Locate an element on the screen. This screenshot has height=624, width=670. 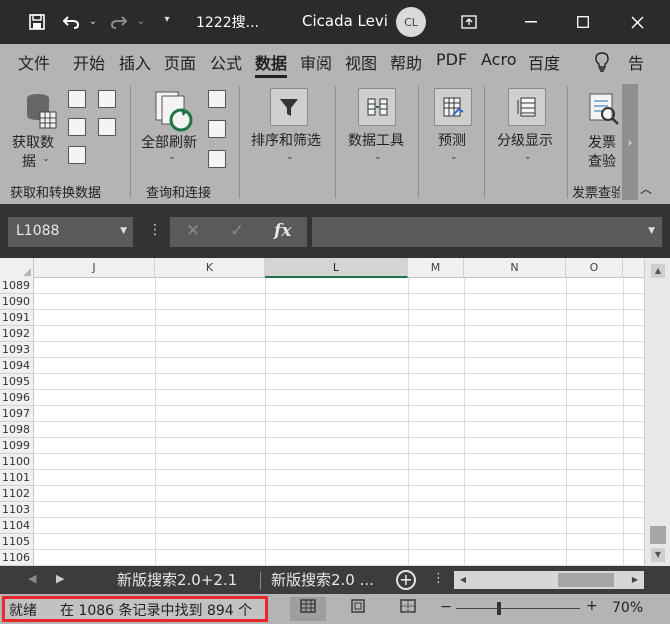
from-text-icon is located at coordinates (77, 99).